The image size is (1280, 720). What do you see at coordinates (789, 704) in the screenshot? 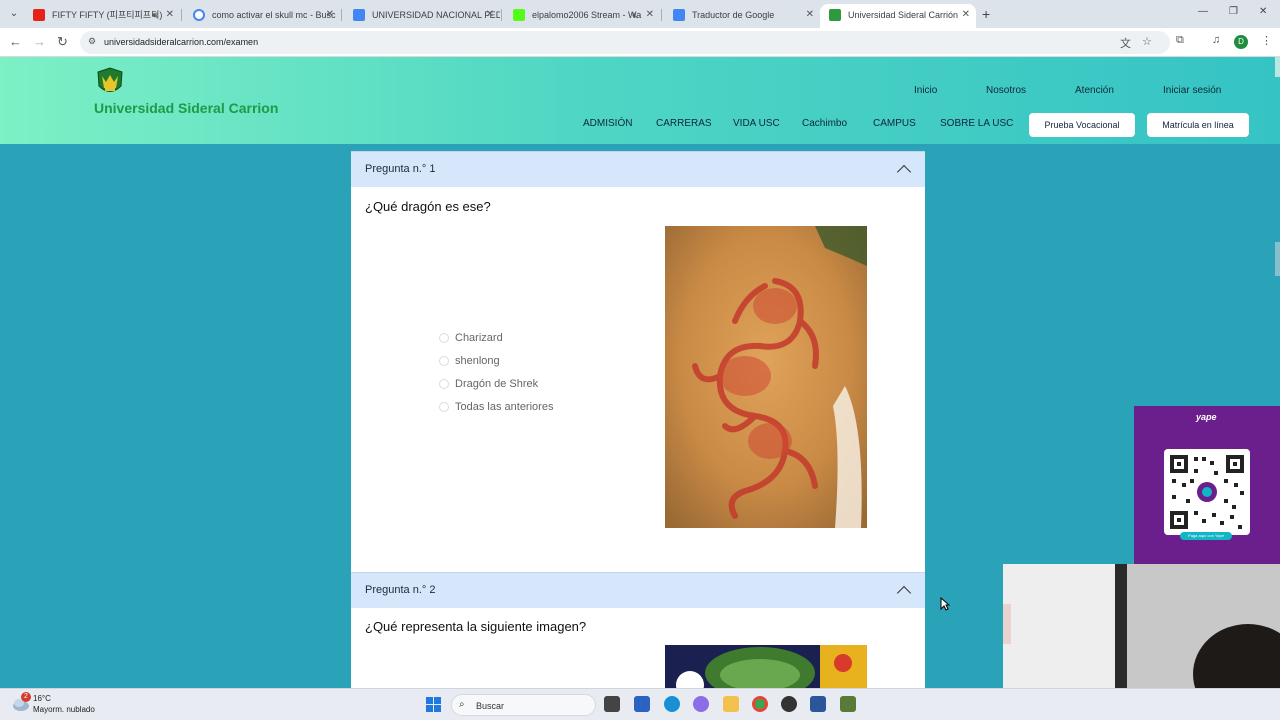
I see `steam-icon` at bounding box center [789, 704].